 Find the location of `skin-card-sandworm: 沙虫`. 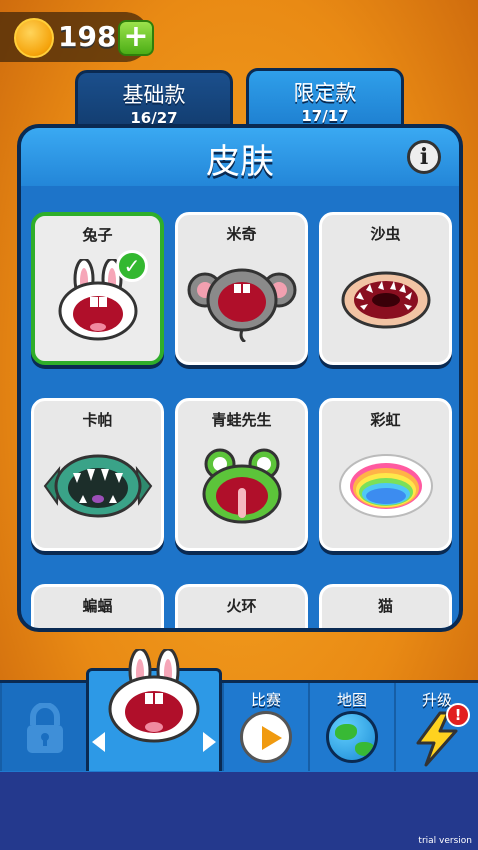

skin-card-sandworm: 沙虫 is located at coordinates (385, 288).